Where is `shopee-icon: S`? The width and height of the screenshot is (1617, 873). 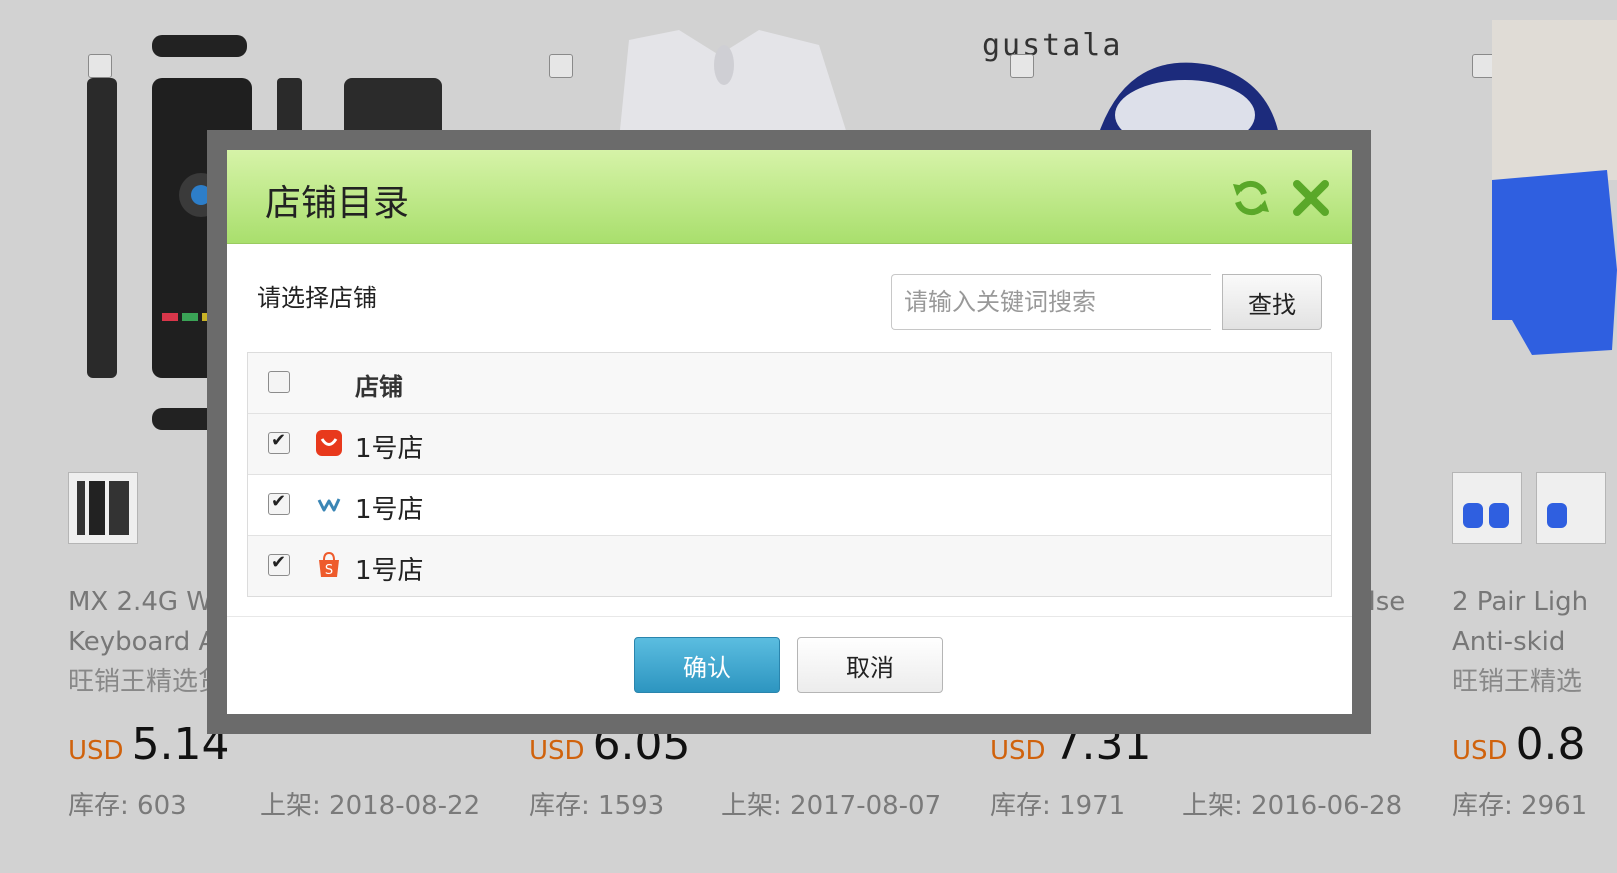 shopee-icon: S is located at coordinates (329, 565).